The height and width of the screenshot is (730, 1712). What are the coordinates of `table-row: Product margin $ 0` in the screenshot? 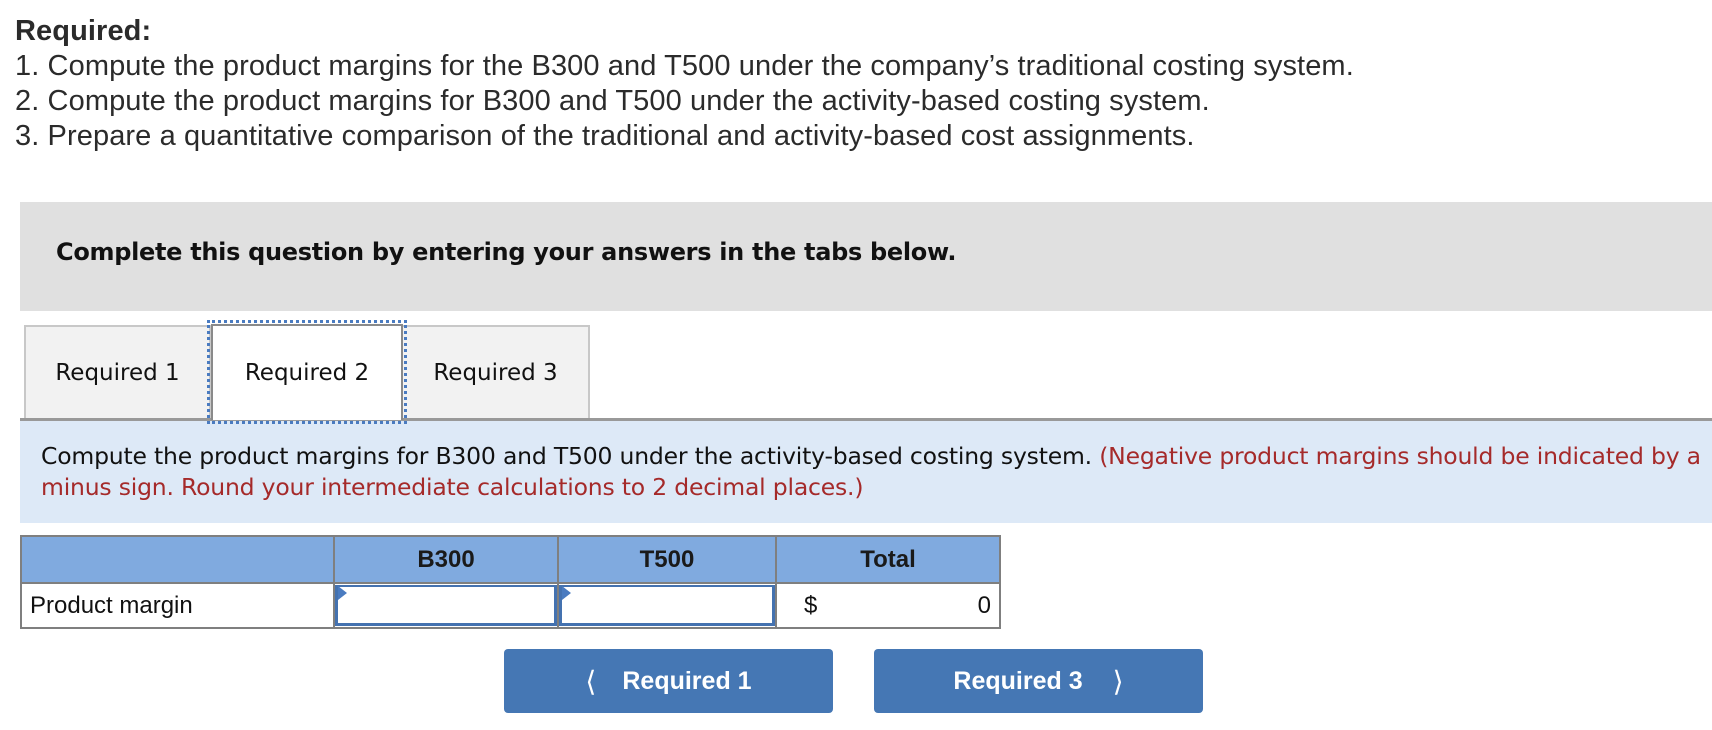 It's located at (510, 605).